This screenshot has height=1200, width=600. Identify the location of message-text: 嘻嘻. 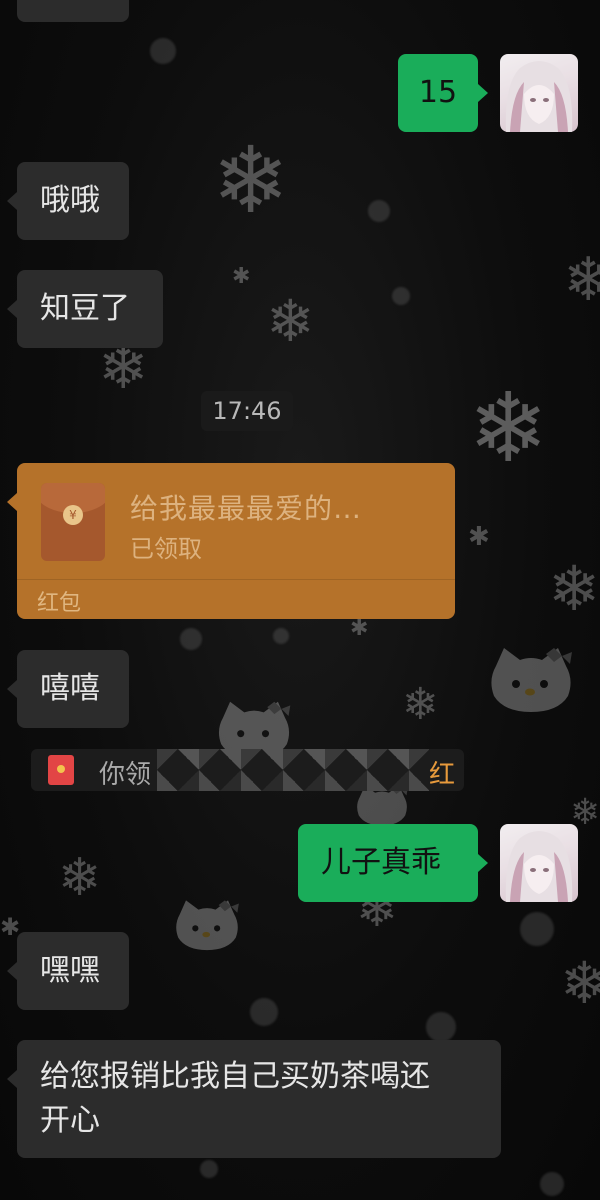
(70, 688).